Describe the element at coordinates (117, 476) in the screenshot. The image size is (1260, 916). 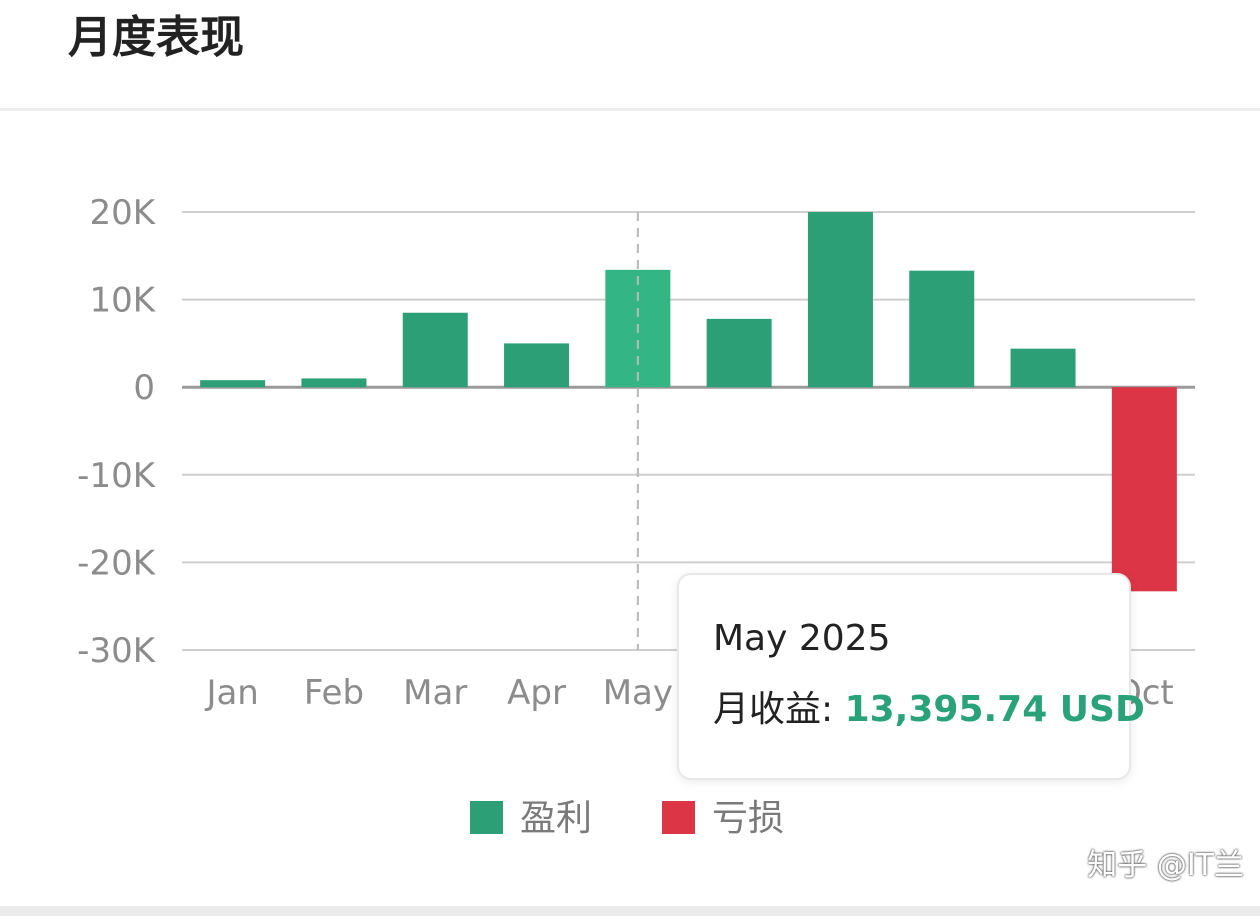
I see `y-tick-label: -10K` at that location.